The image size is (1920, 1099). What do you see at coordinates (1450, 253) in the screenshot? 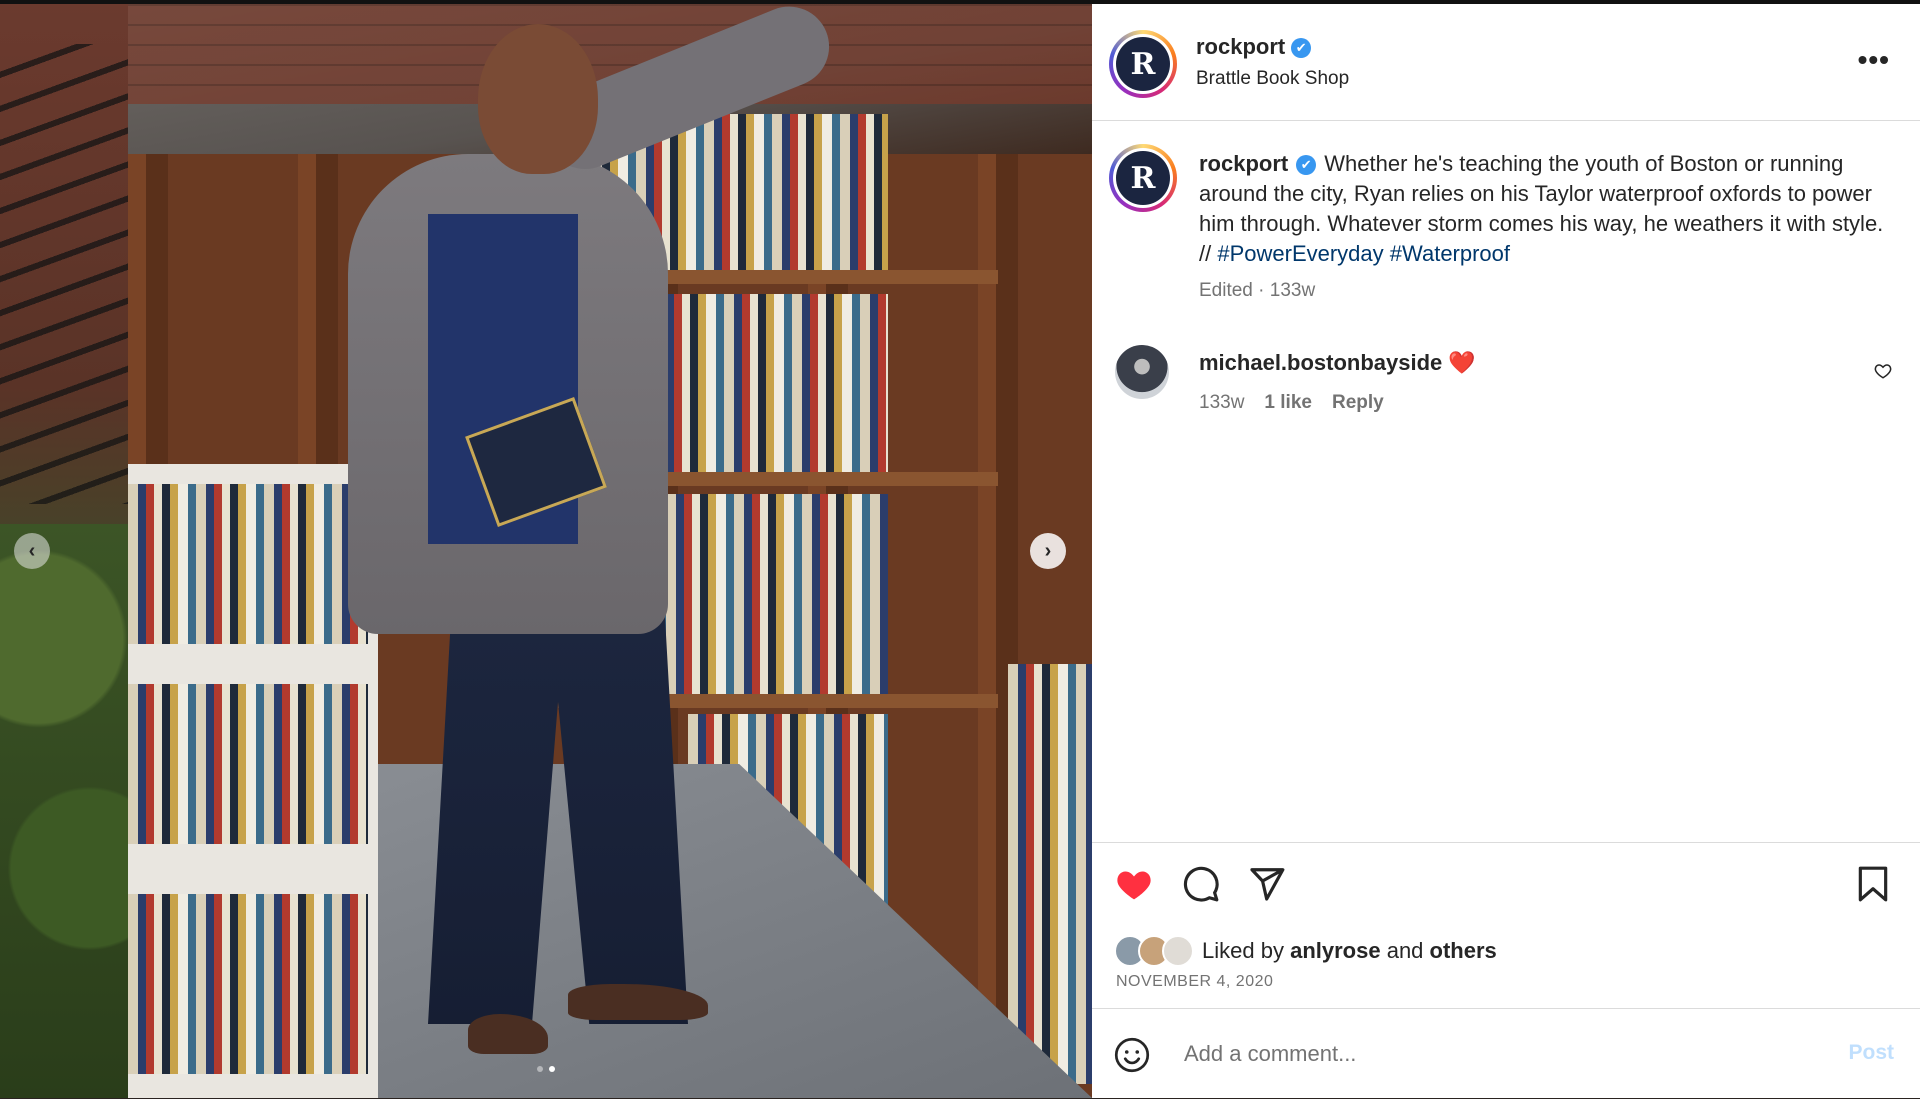
I see `hashtag-link: #Waterproof` at bounding box center [1450, 253].